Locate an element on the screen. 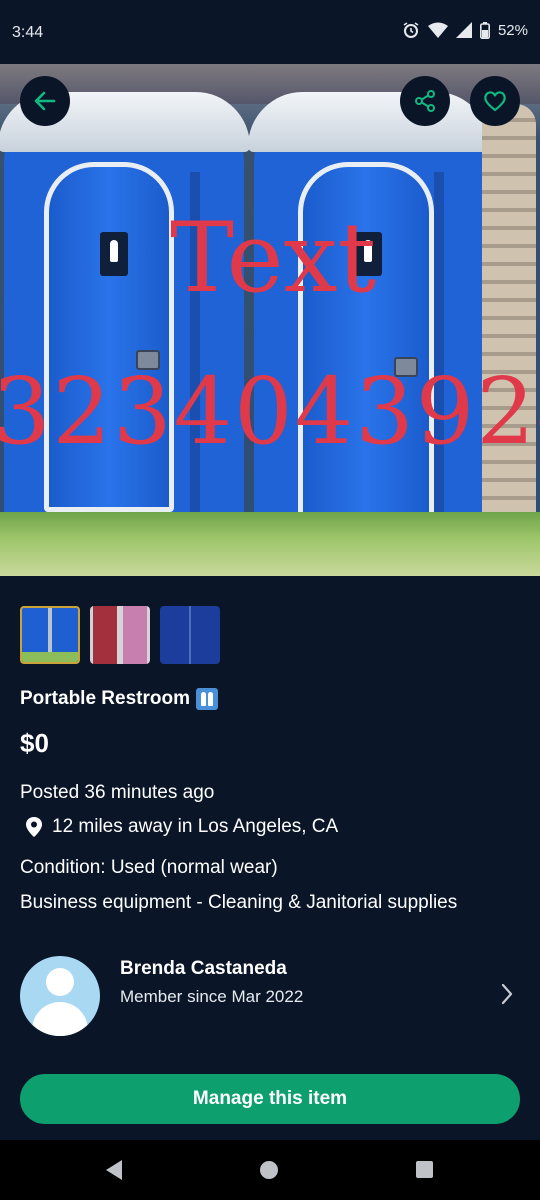 The image size is (540, 1200). listing-title-row: Portable Restroom is located at coordinates (119, 699).